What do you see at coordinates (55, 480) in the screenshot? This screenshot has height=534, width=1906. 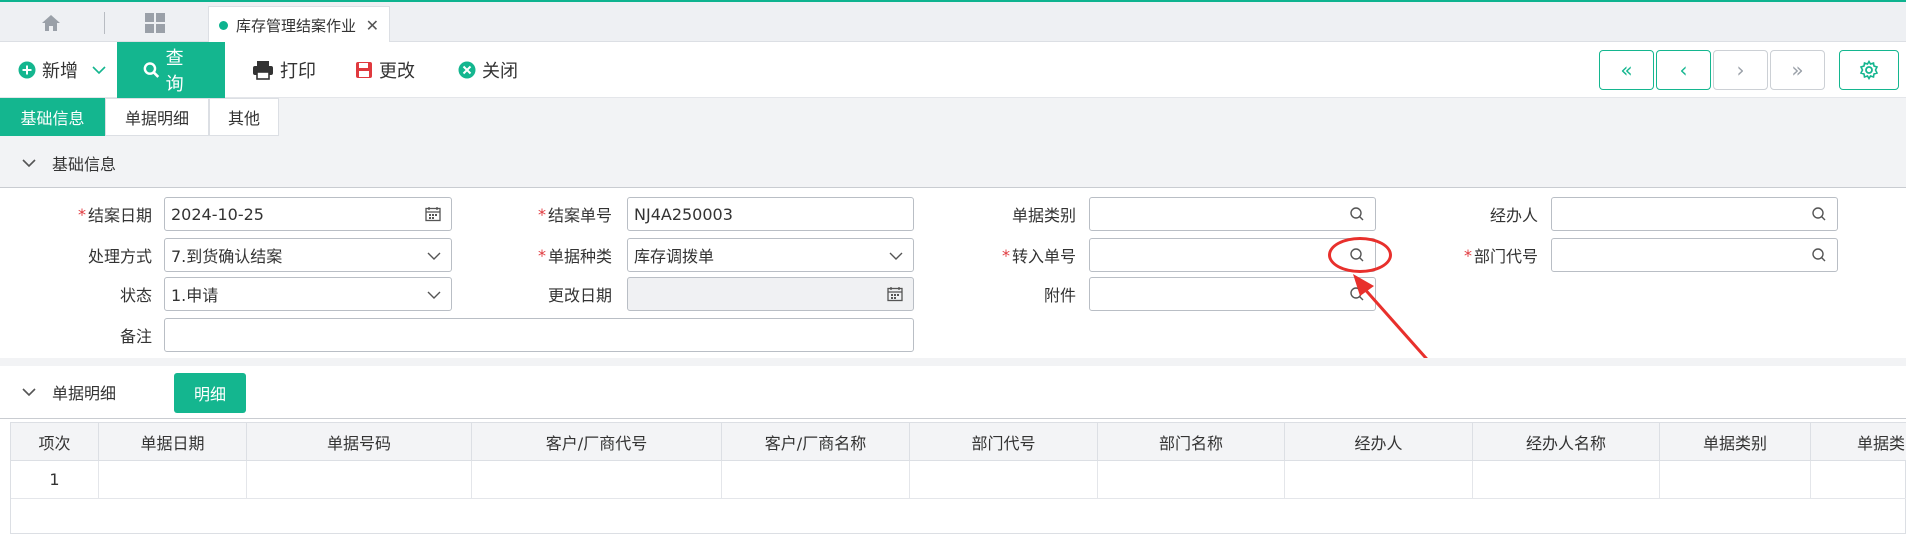 I see `table-cell: 1` at bounding box center [55, 480].